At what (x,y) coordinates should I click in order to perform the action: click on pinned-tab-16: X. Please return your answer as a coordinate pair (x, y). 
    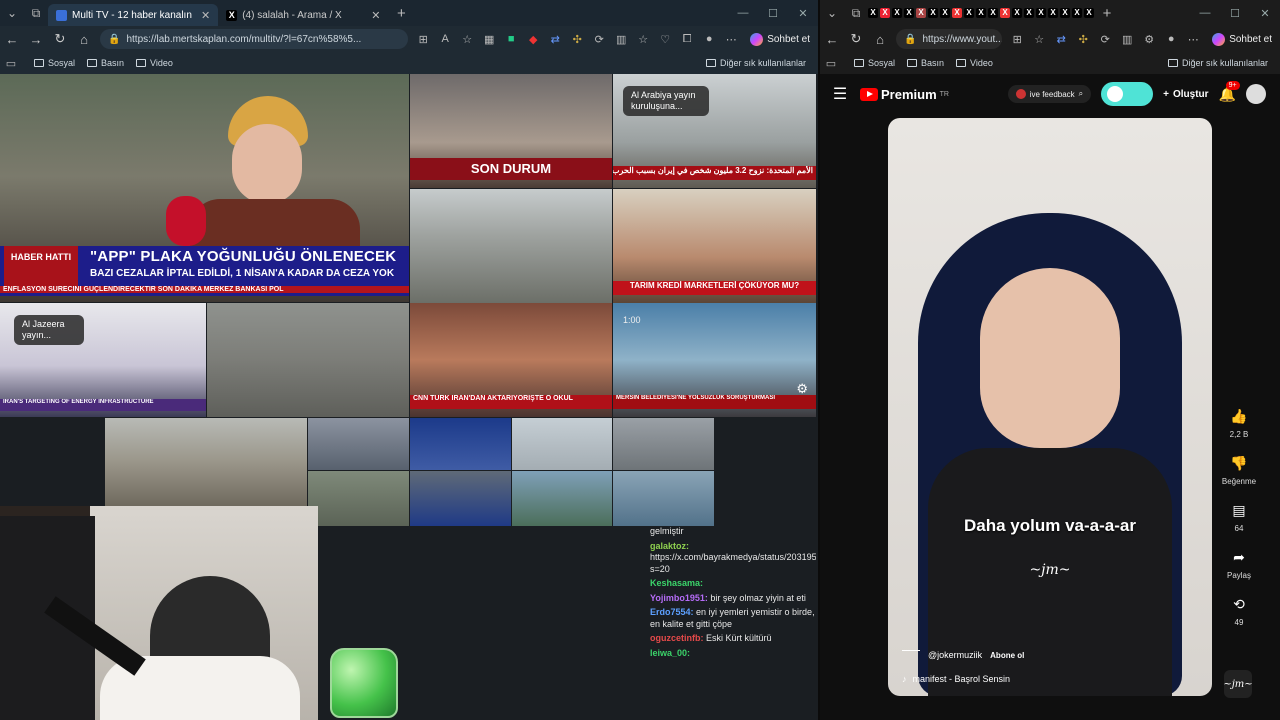
    Looking at the image, I should click on (1065, 13).